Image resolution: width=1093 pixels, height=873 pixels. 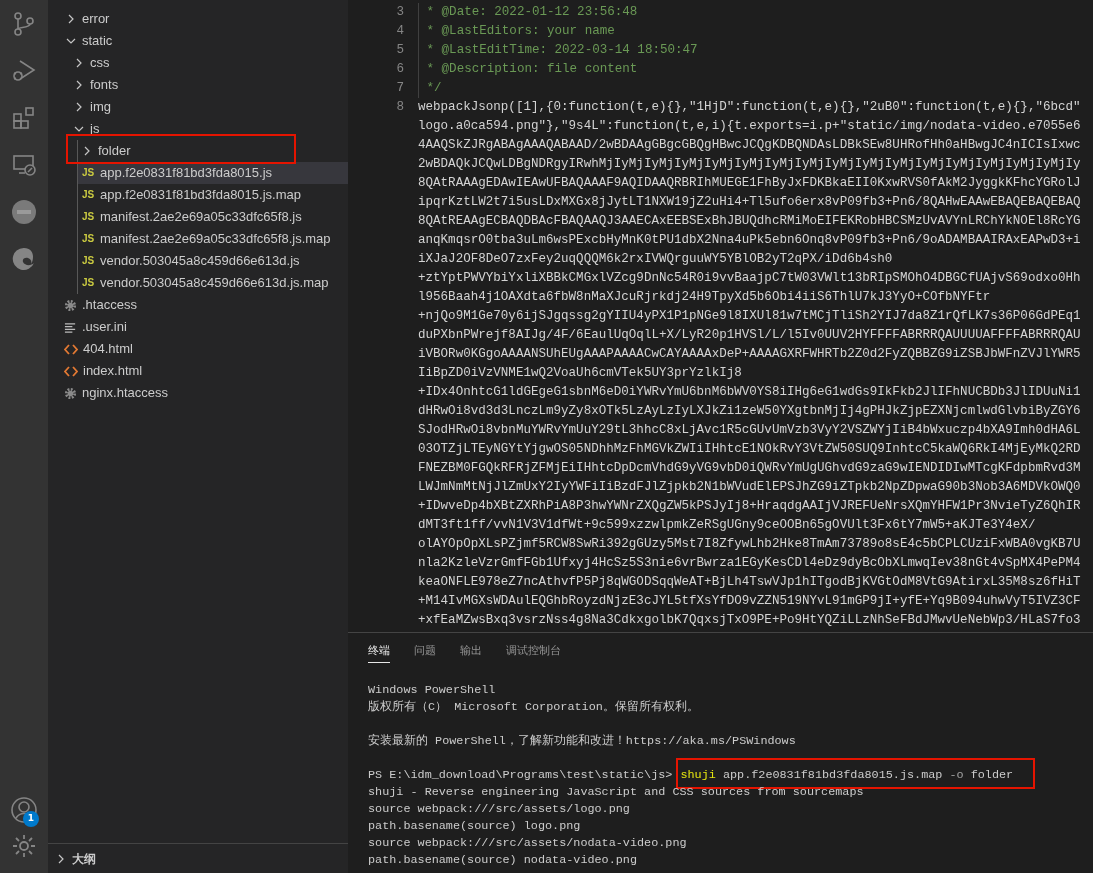 What do you see at coordinates (198, 858) in the screenshot?
I see `outline-section: 大纲` at bounding box center [198, 858].